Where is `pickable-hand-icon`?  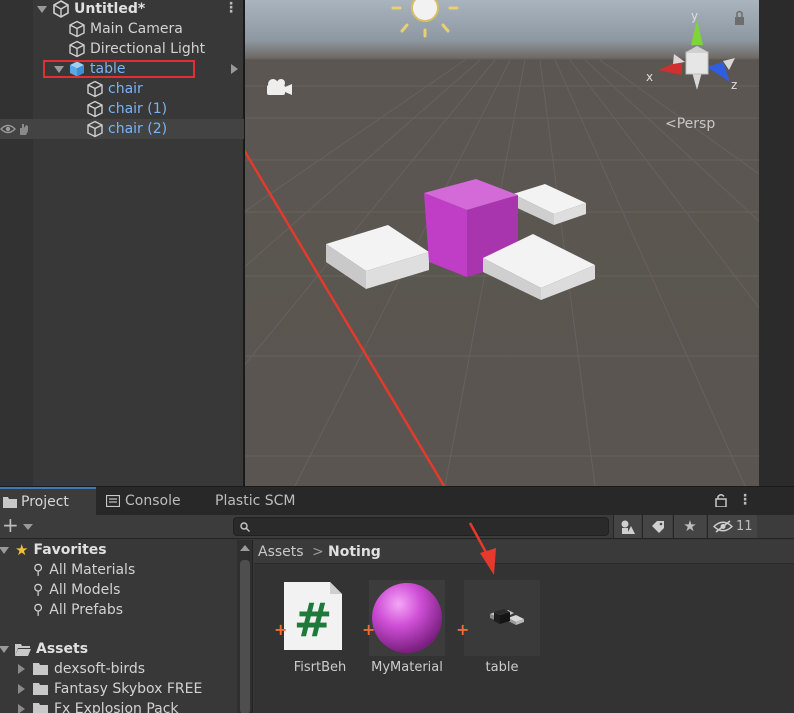
pickable-hand-icon is located at coordinates (24, 129).